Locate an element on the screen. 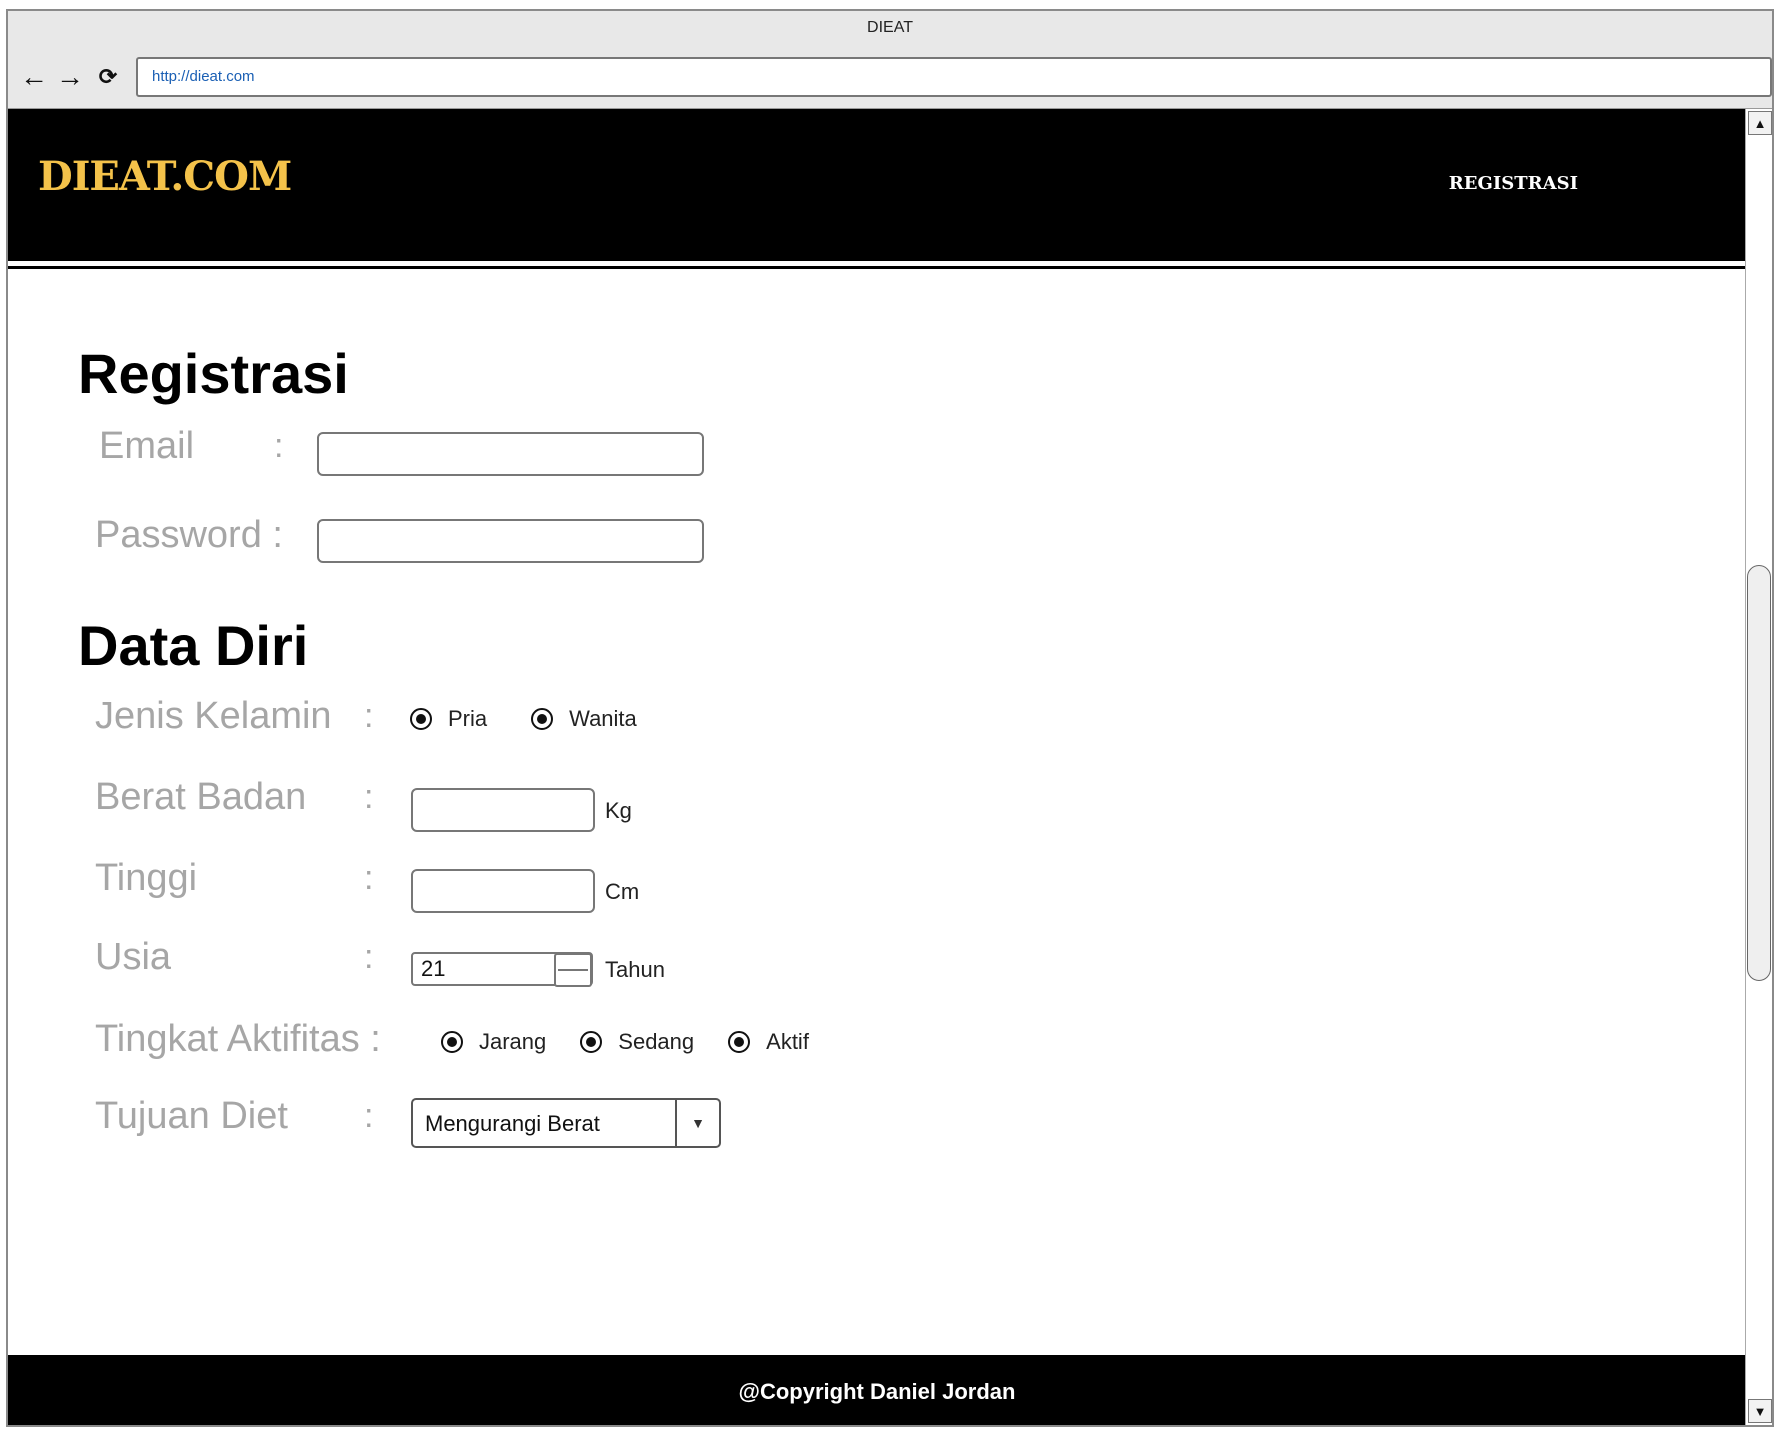 Image resolution: width=1790 pixels, height=1430 pixels. personal-data-title: Data Diri is located at coordinates (193, 645).